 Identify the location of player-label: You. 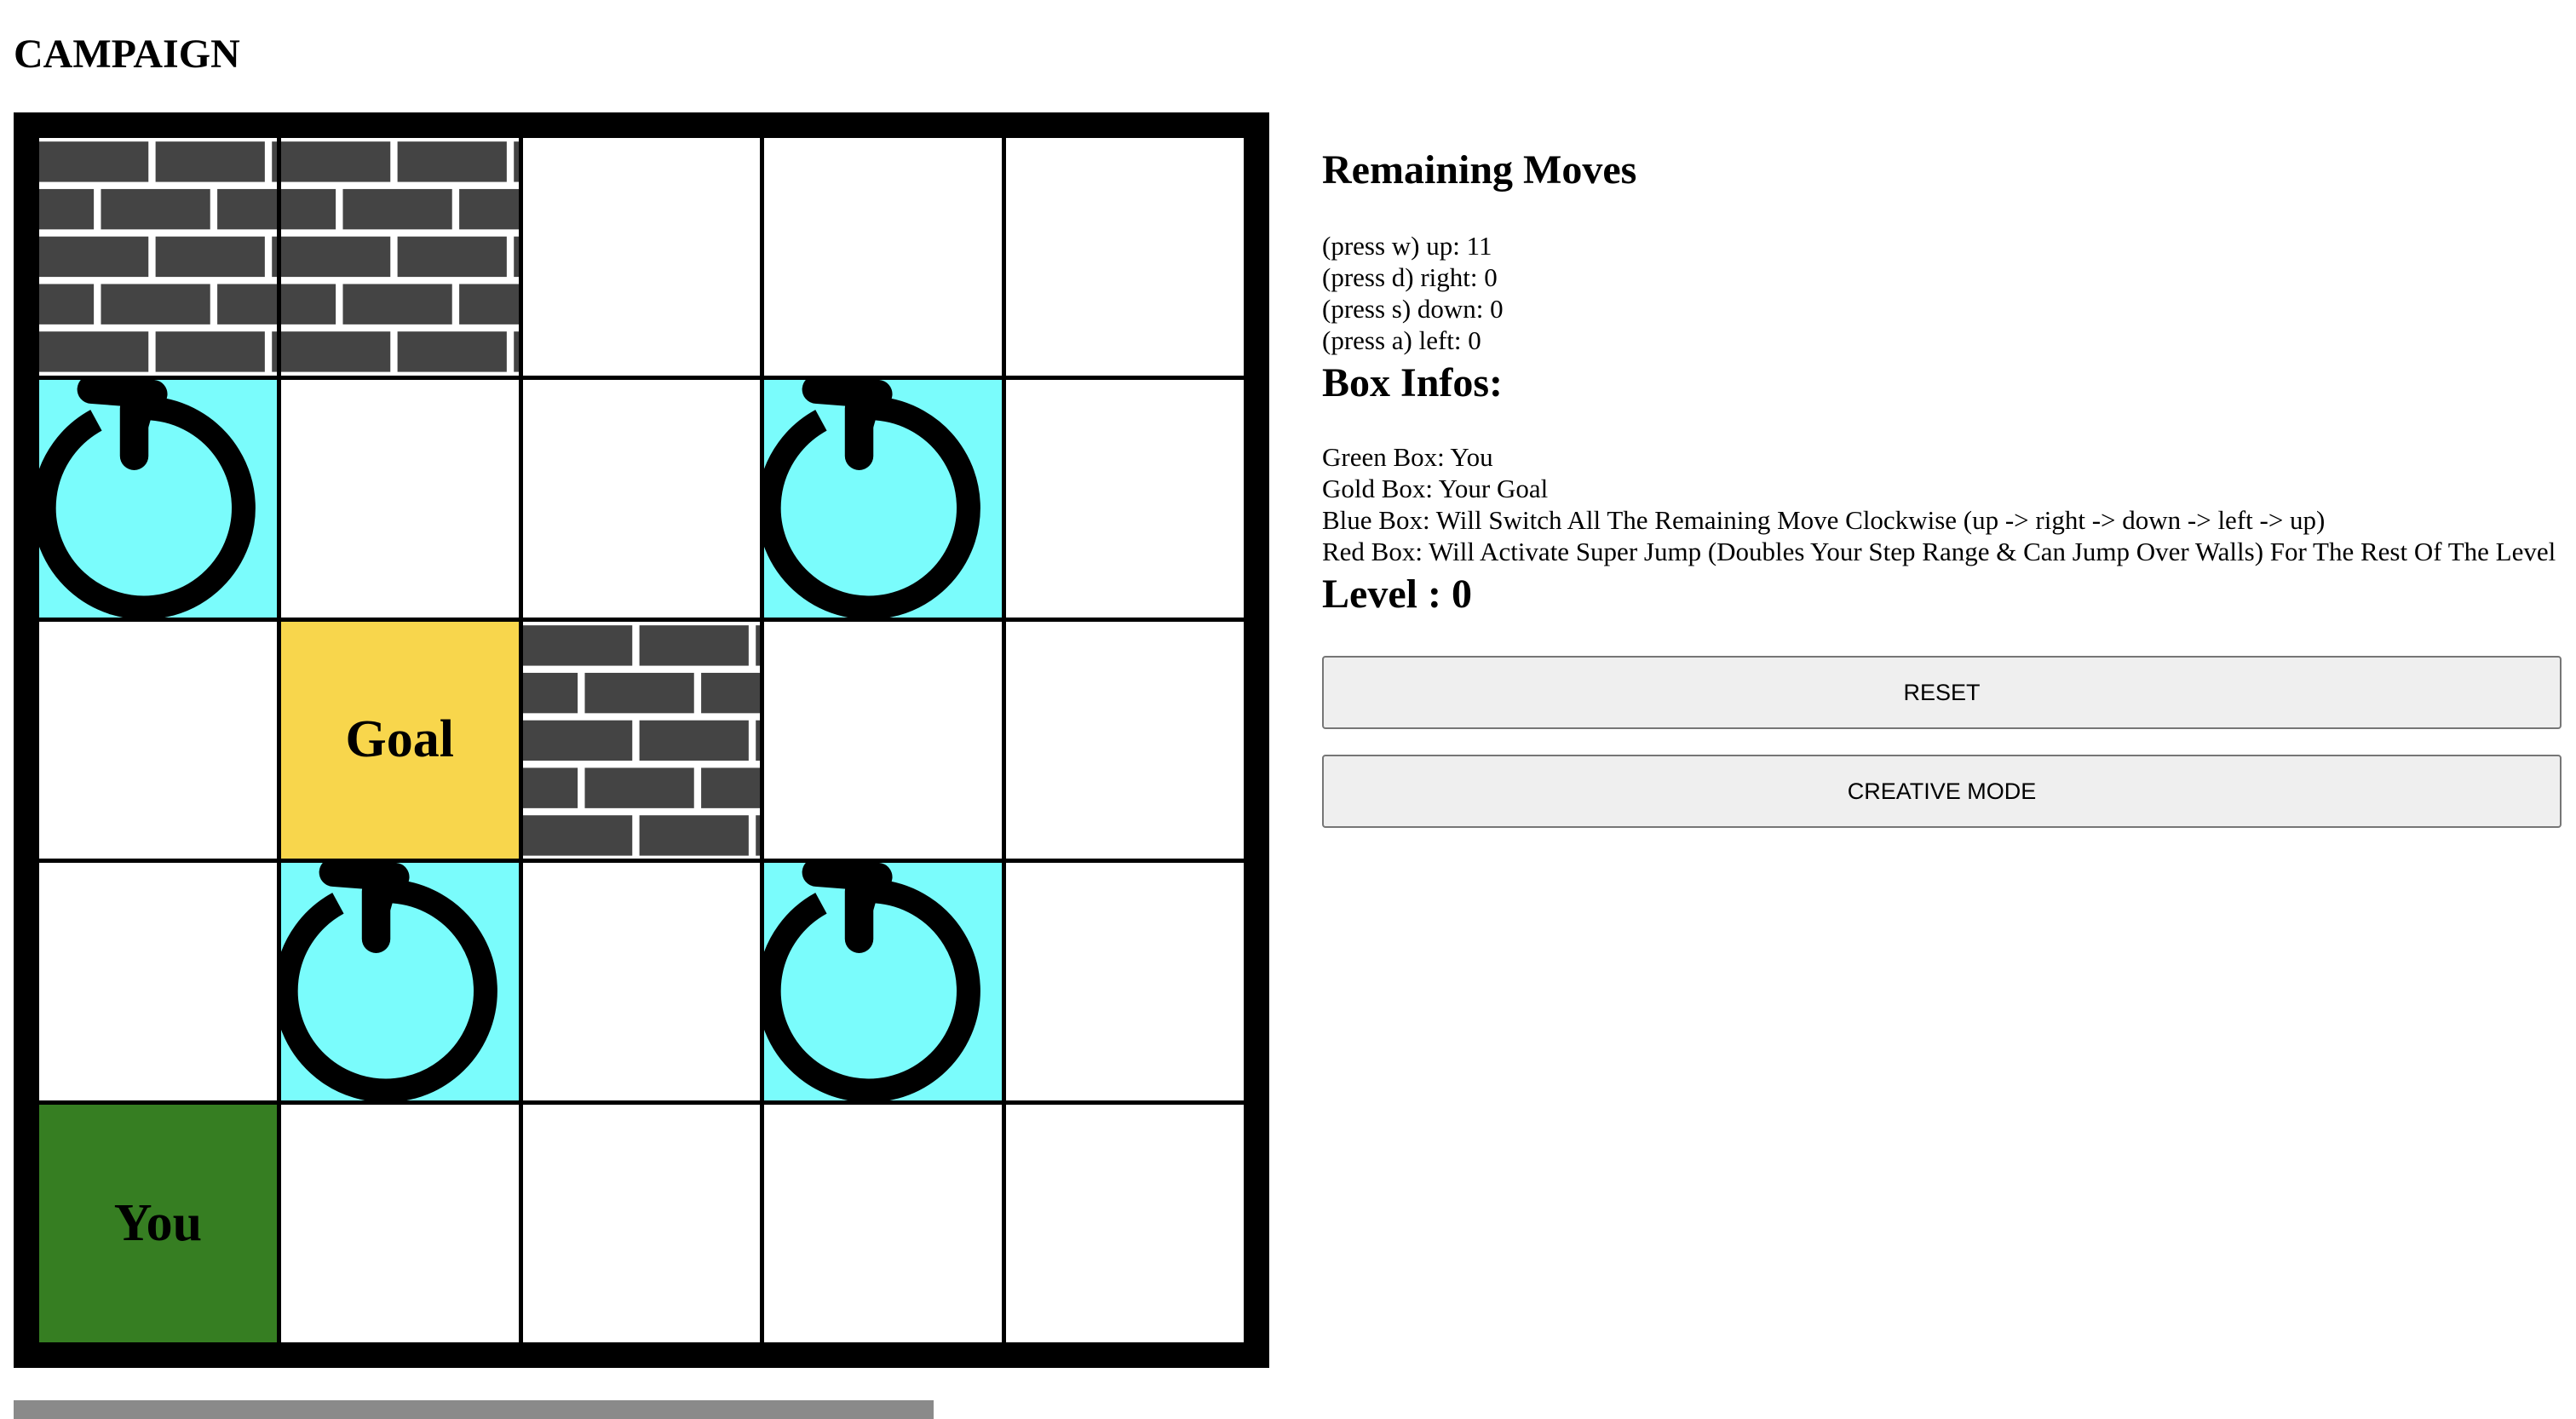
(158, 1223).